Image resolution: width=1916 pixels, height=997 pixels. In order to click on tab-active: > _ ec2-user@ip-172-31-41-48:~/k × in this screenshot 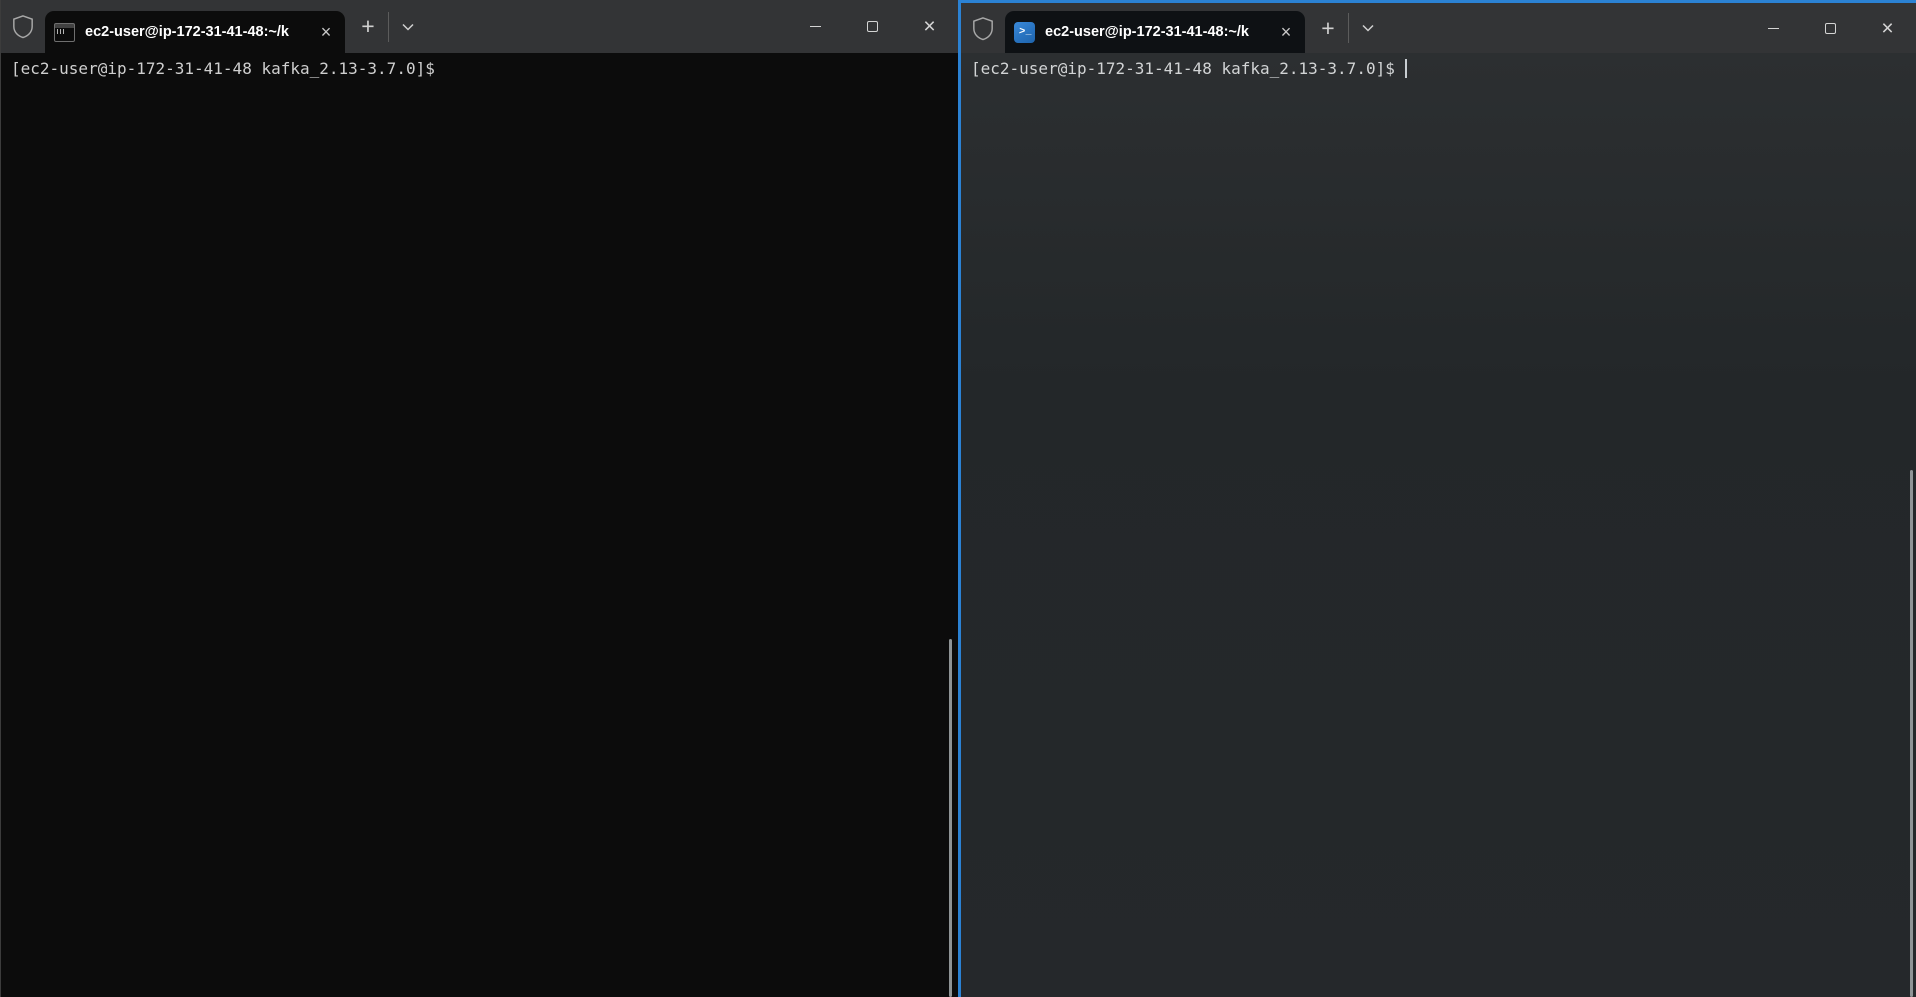, I will do `click(1155, 32)`.